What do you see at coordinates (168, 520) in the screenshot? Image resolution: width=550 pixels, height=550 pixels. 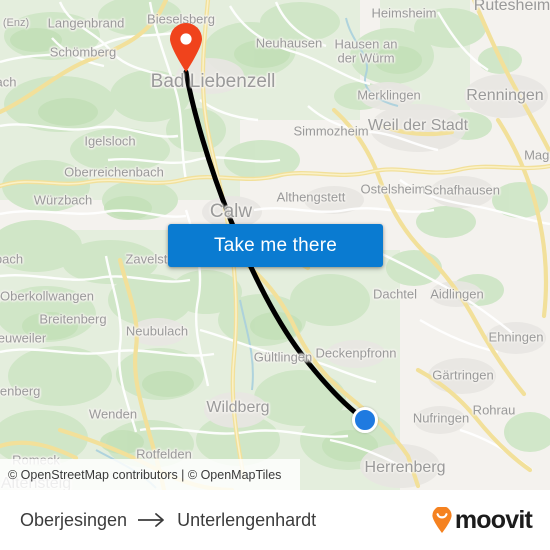 I see `route-summary: Oberjesingen Unterlengenhardt` at bounding box center [168, 520].